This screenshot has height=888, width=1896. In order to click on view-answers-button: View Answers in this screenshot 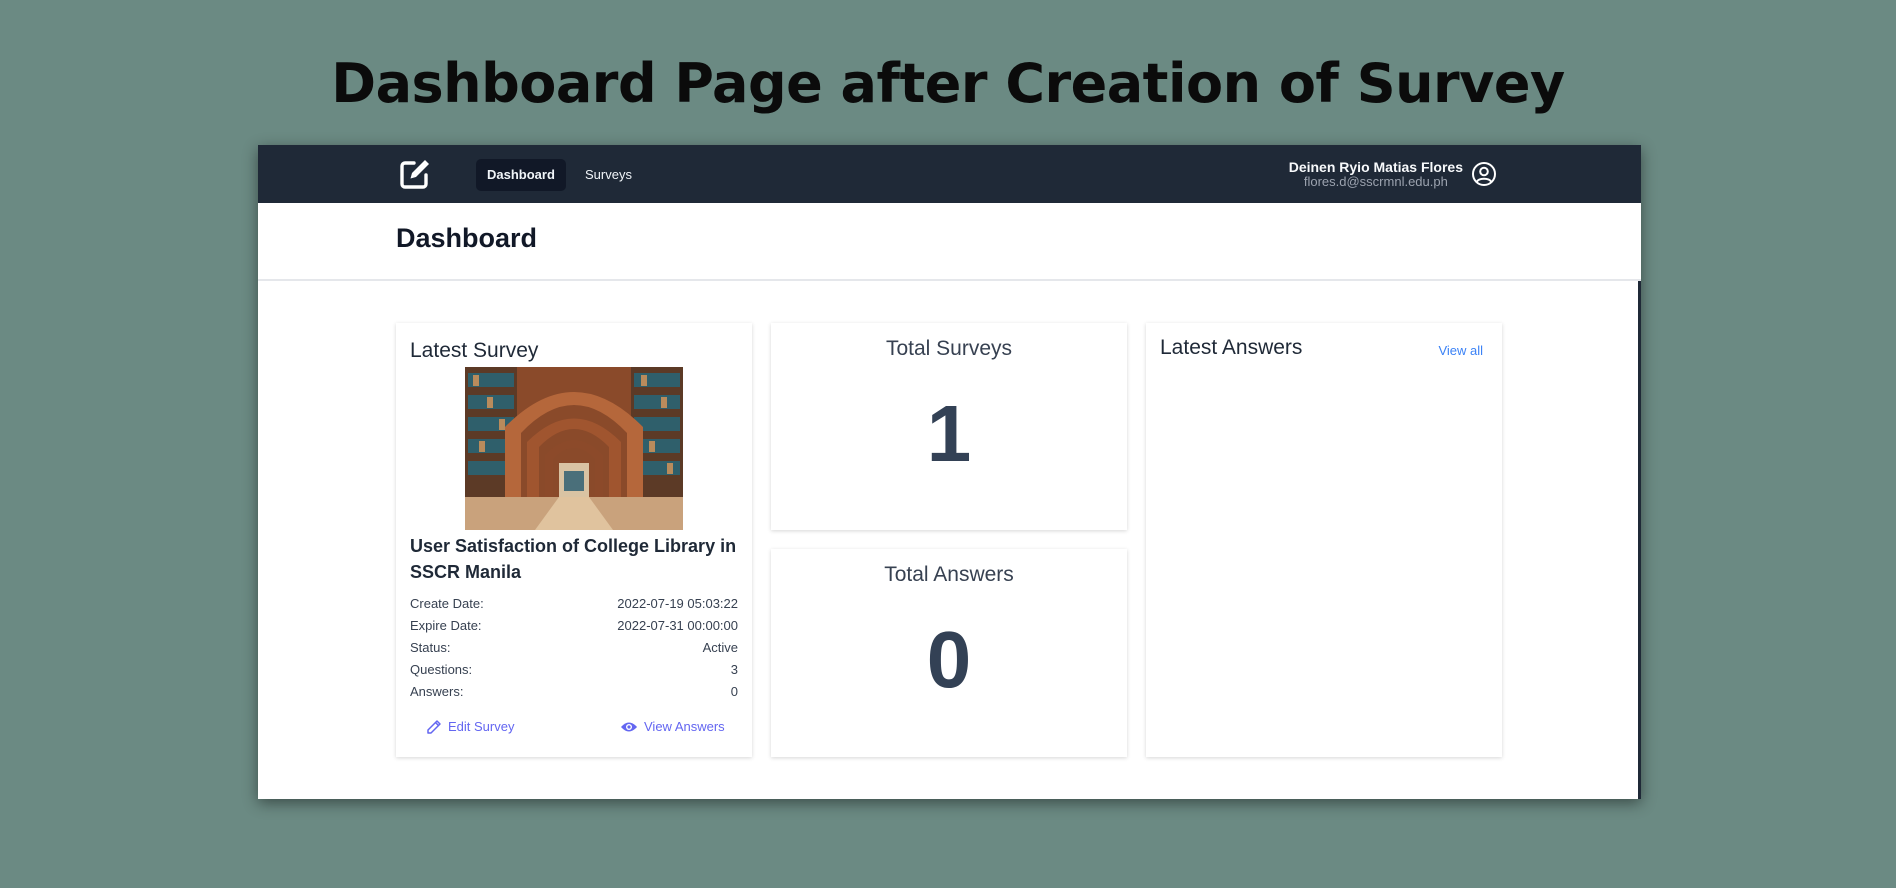, I will do `click(672, 727)`.